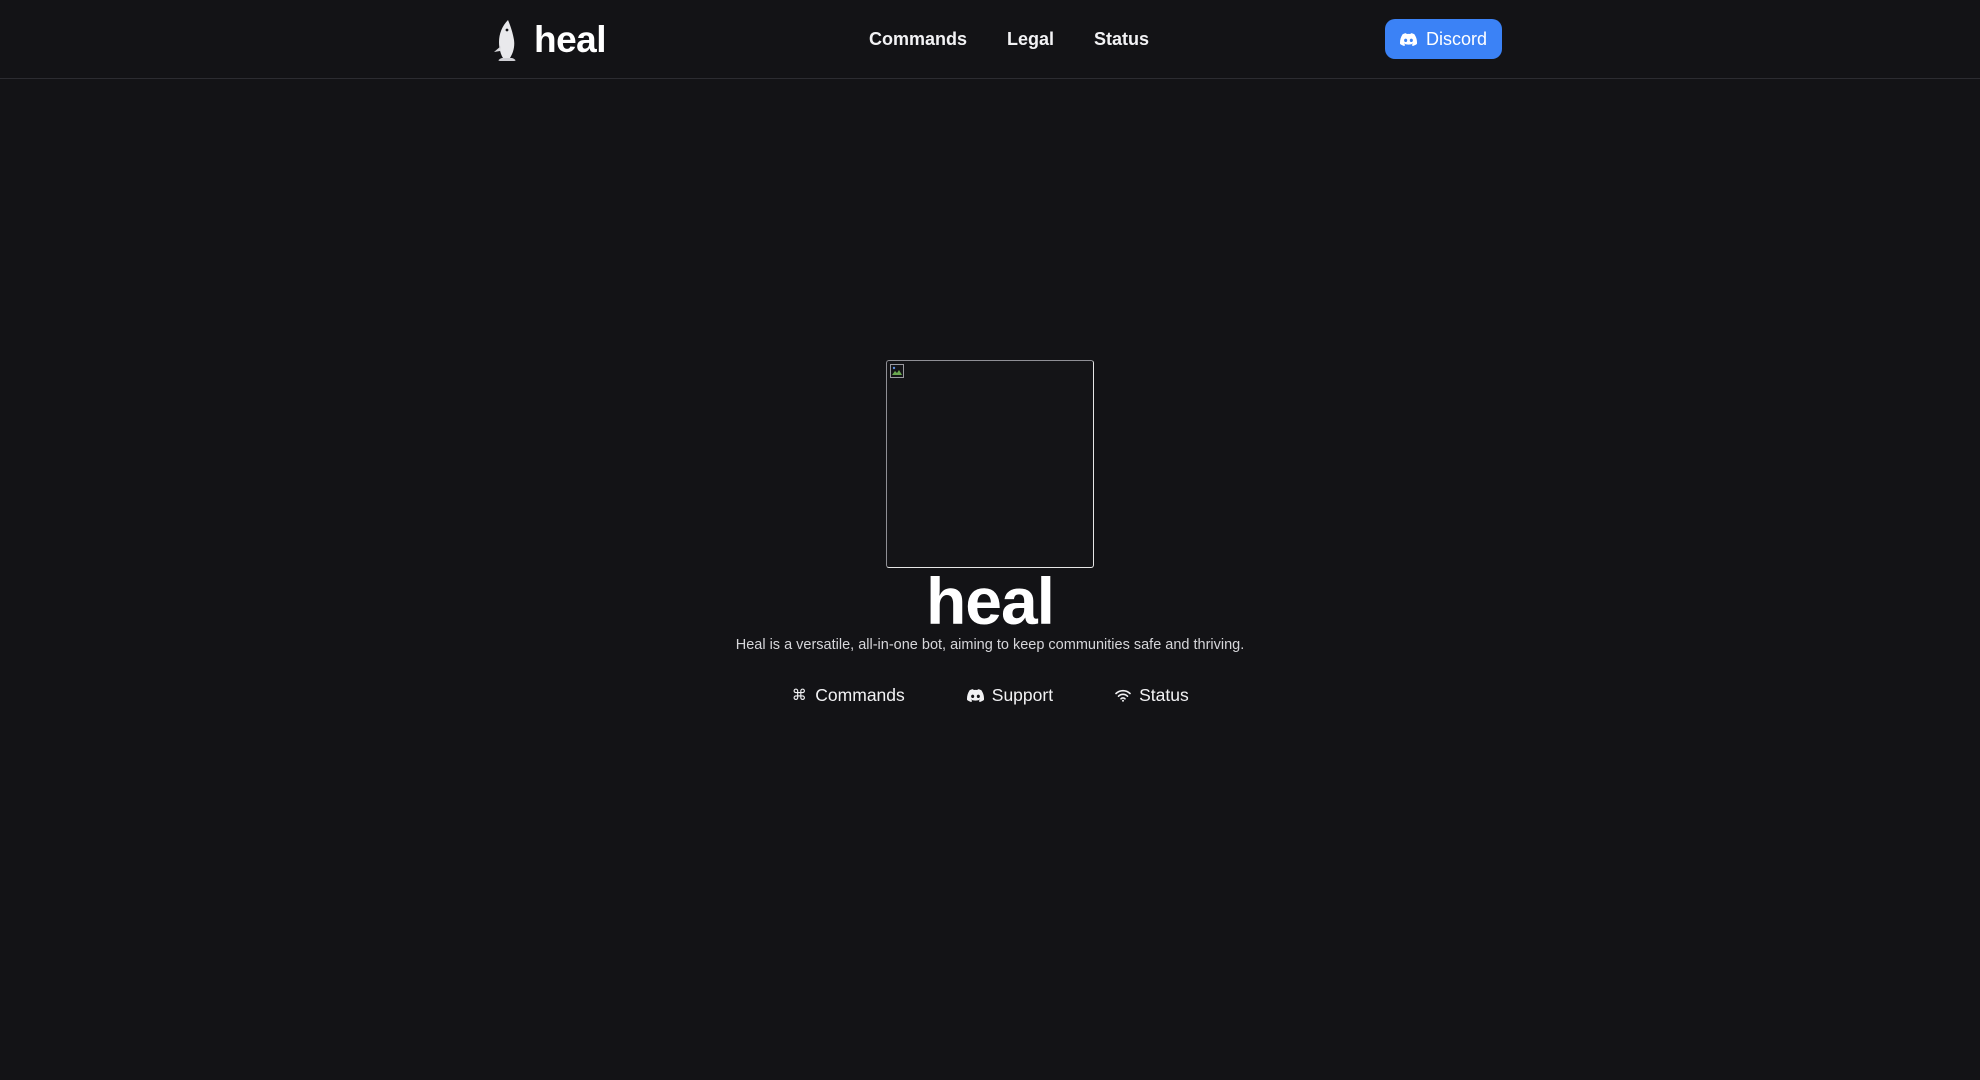 The height and width of the screenshot is (1080, 1980). I want to click on brand-home-link: heal, so click(547, 40).